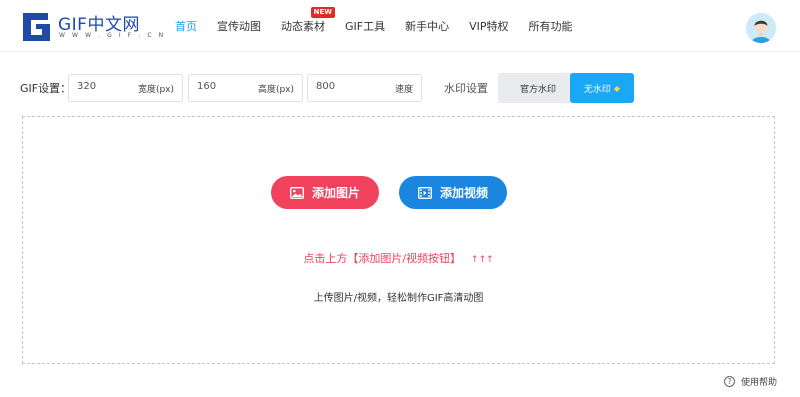 This screenshot has height=397, width=800. What do you see at coordinates (112, 35) in the screenshot?
I see `logo-subtext: W W W . G I F . C N` at bounding box center [112, 35].